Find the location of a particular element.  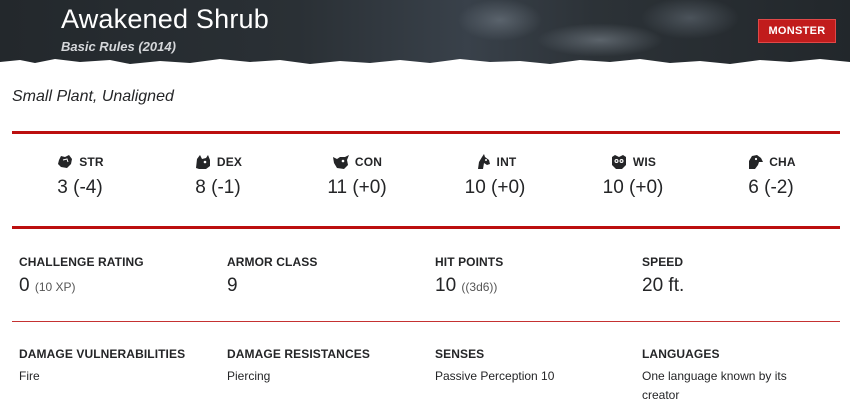

source-book: Basic Rules (2014) is located at coordinates (118, 46).